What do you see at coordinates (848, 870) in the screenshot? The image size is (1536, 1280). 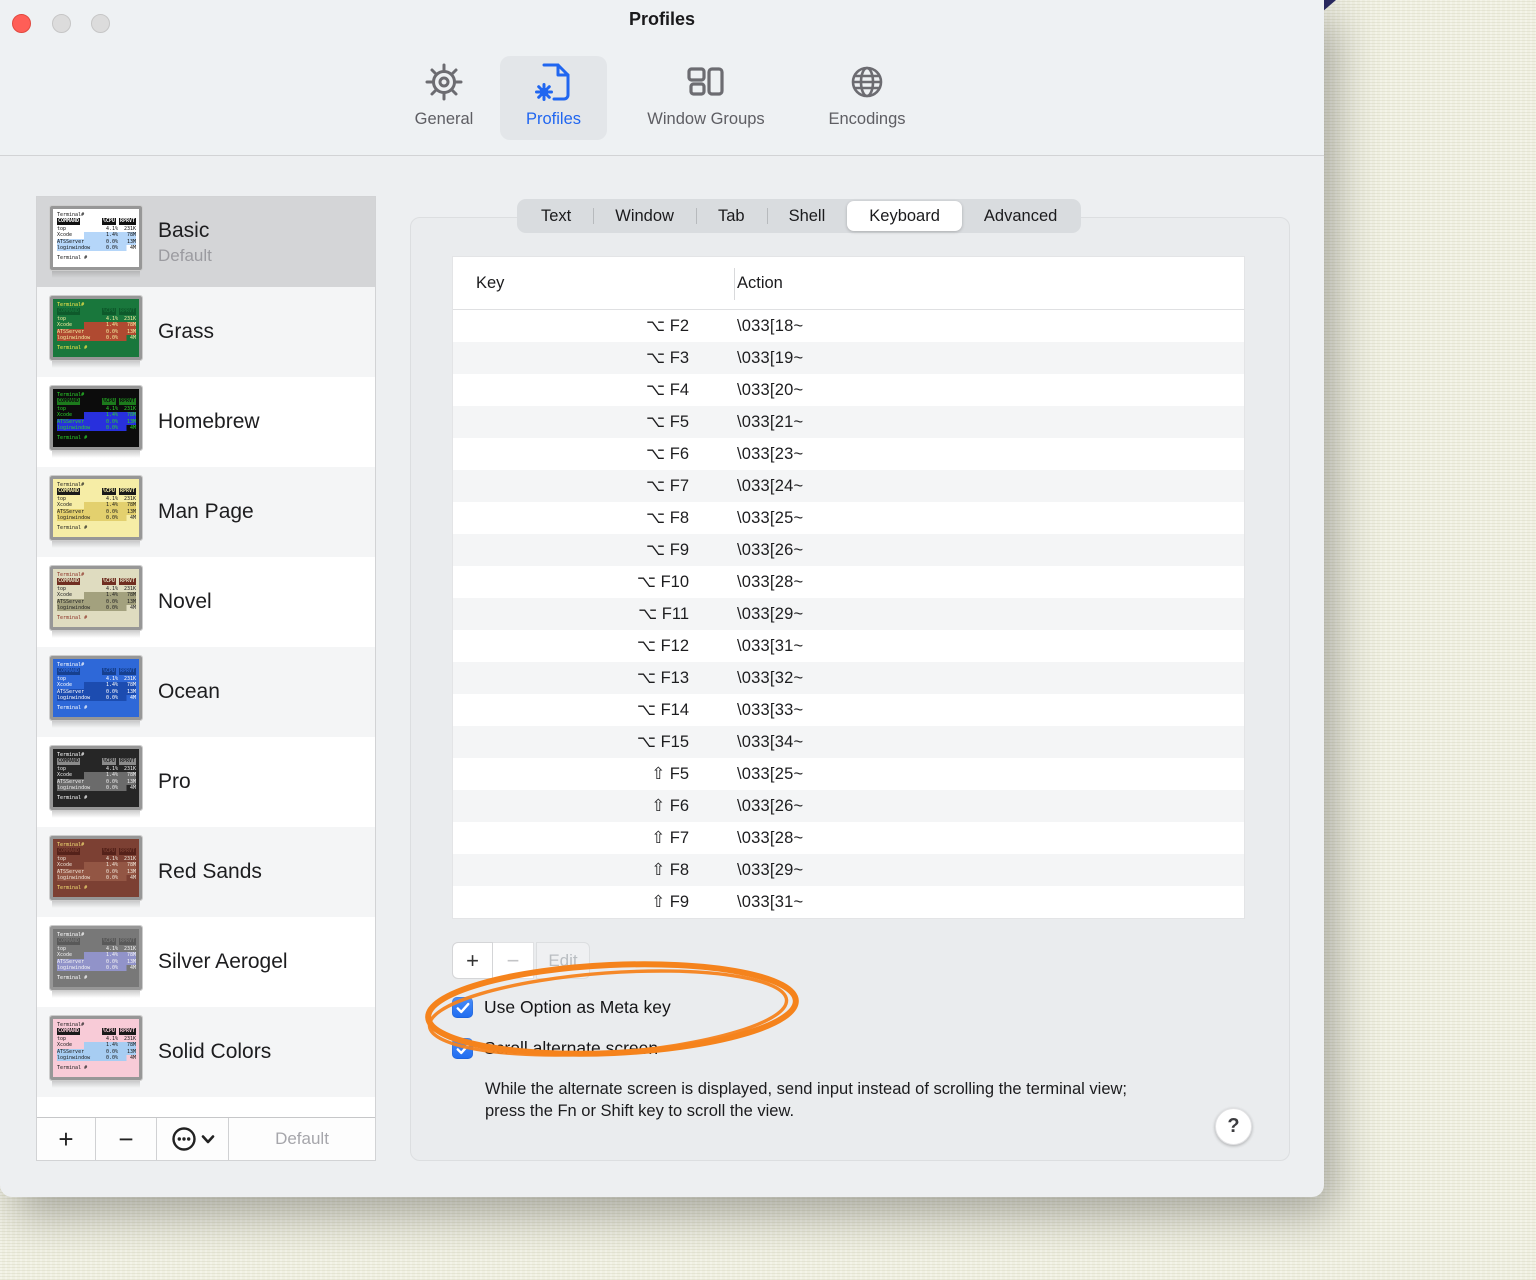 I see `keyboard-table-row: ⇧ F8 \033[29~` at bounding box center [848, 870].